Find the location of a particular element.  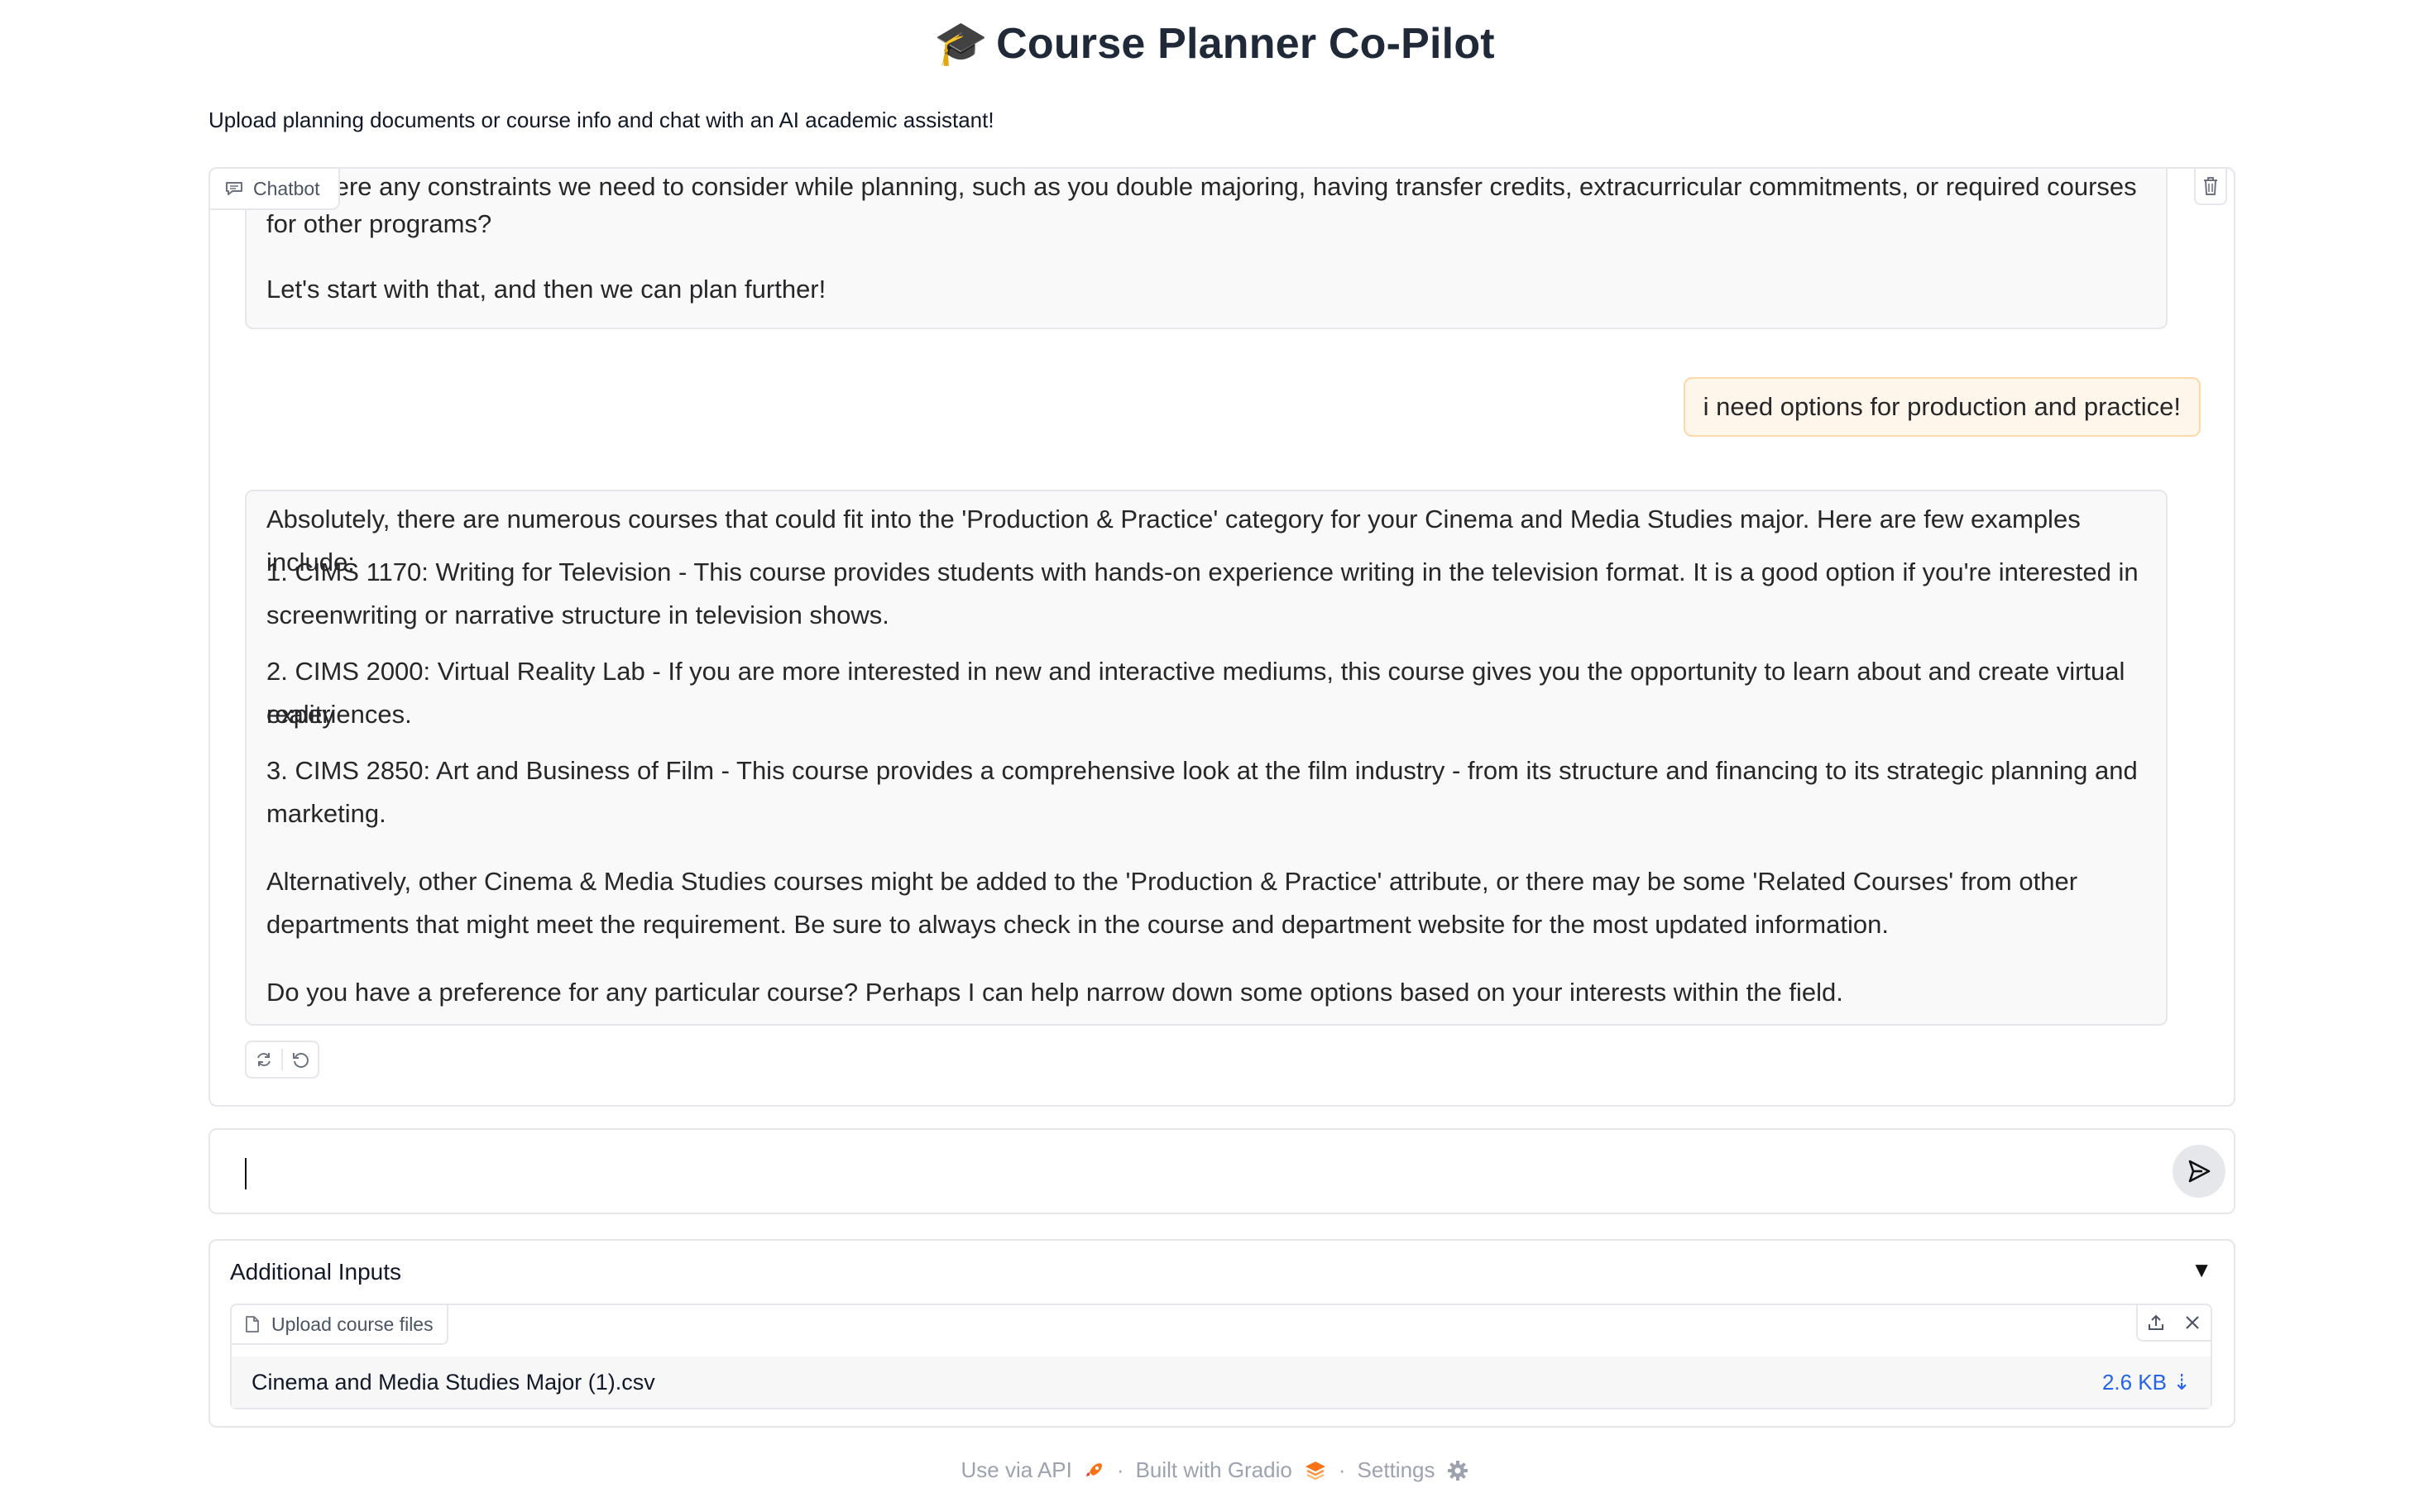

refresh-icon is located at coordinates (264, 1059).